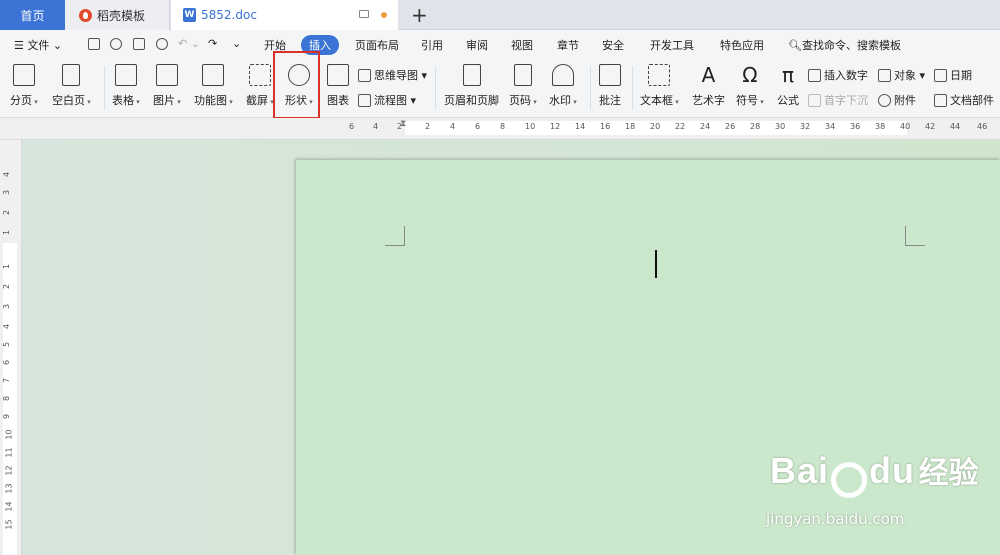 The width and height of the screenshot is (1000, 555). I want to click on symbol-label: 符号, so click(750, 100).